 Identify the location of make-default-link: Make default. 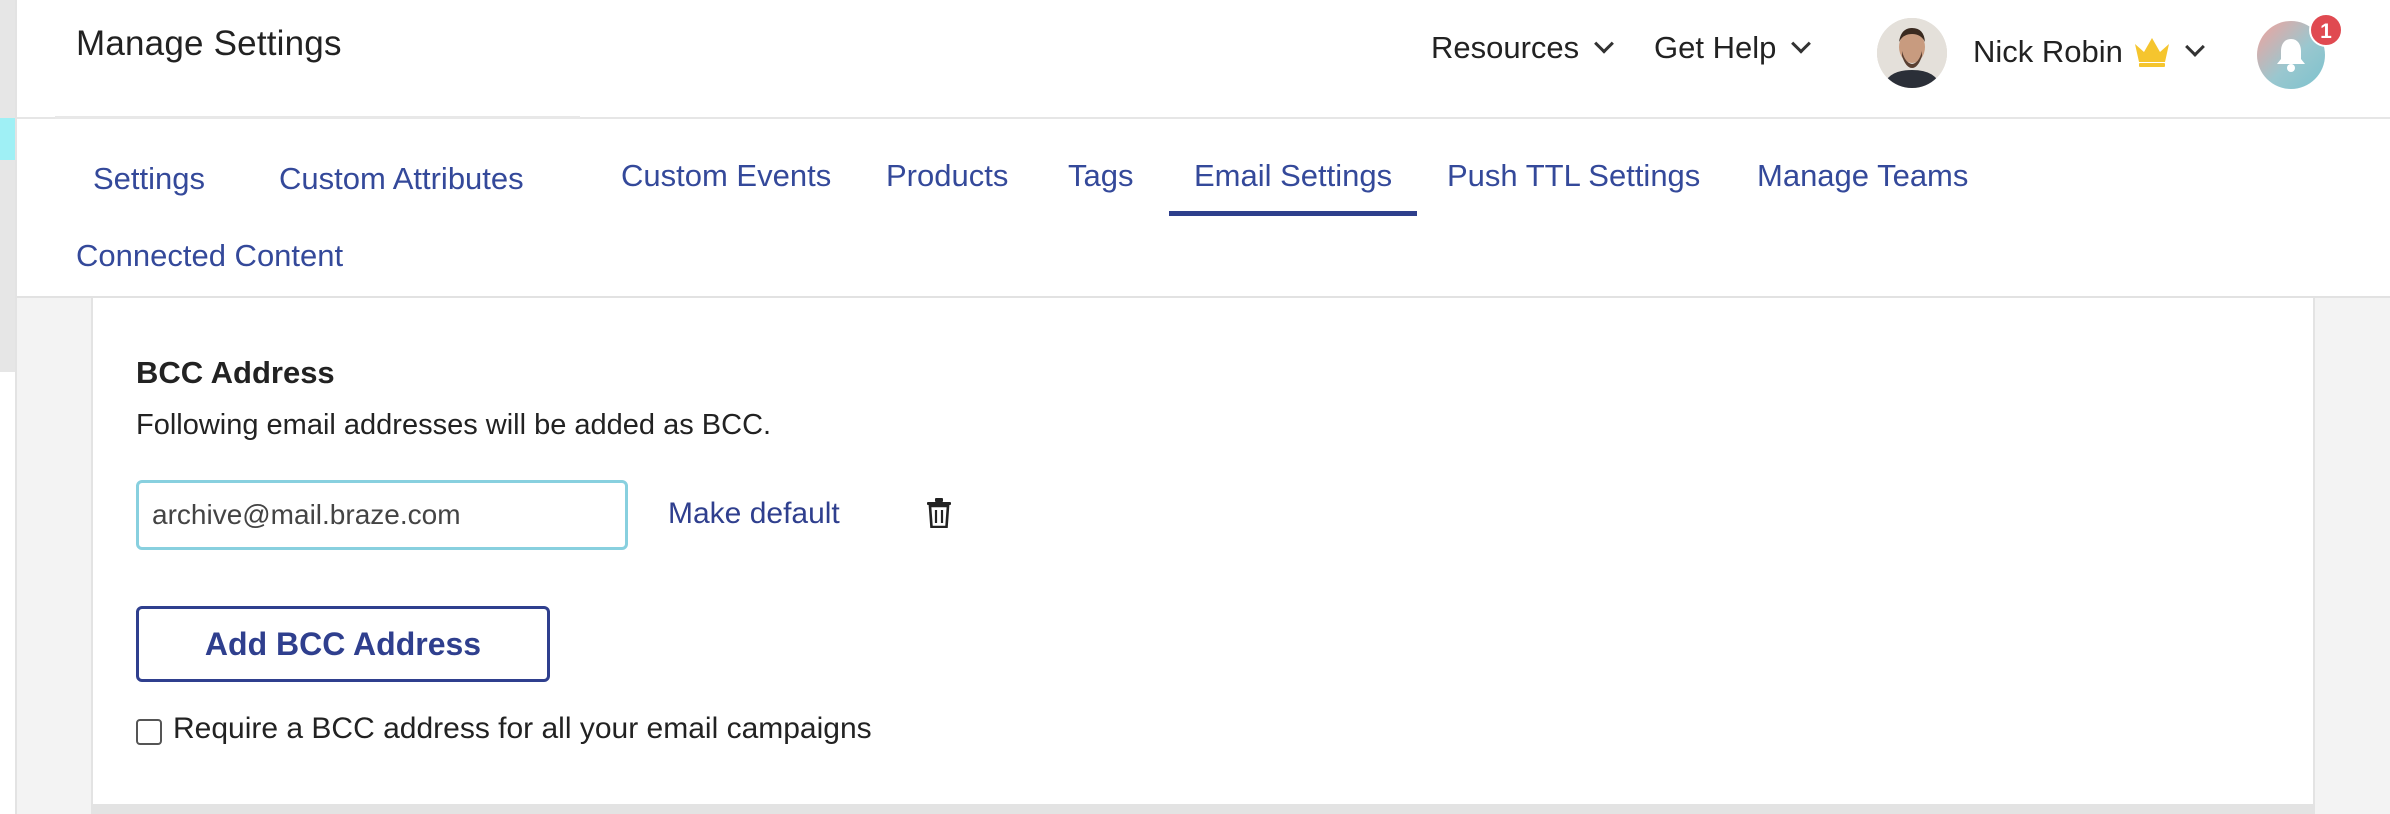
(754, 514).